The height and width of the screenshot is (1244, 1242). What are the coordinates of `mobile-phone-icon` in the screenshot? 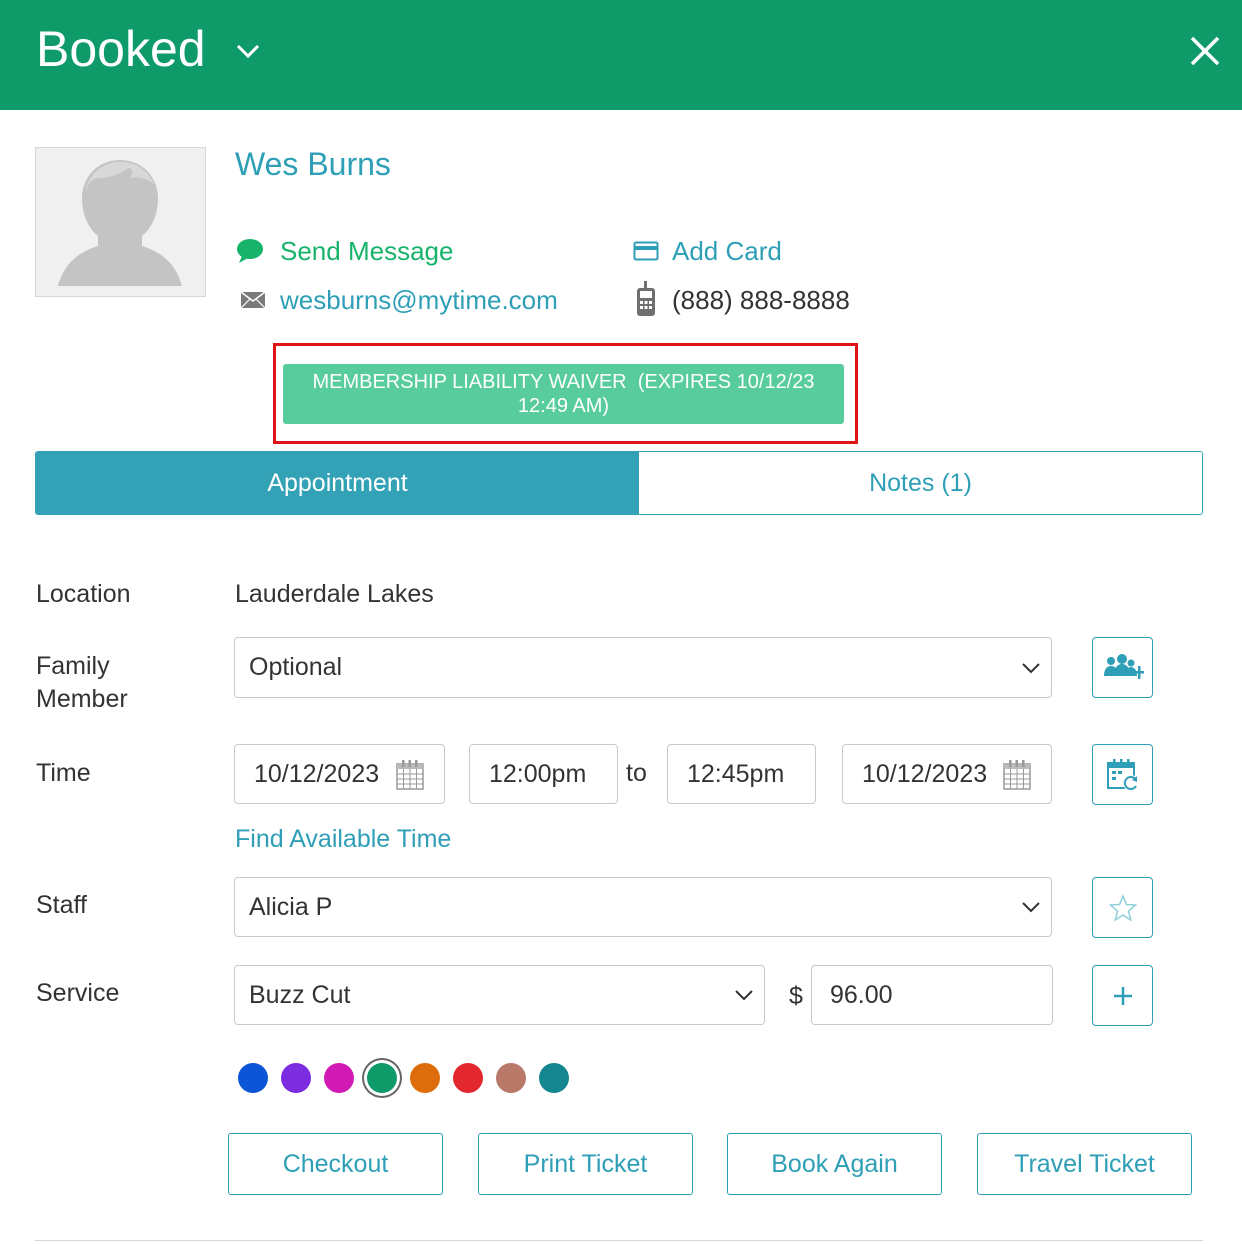 It's located at (646, 298).